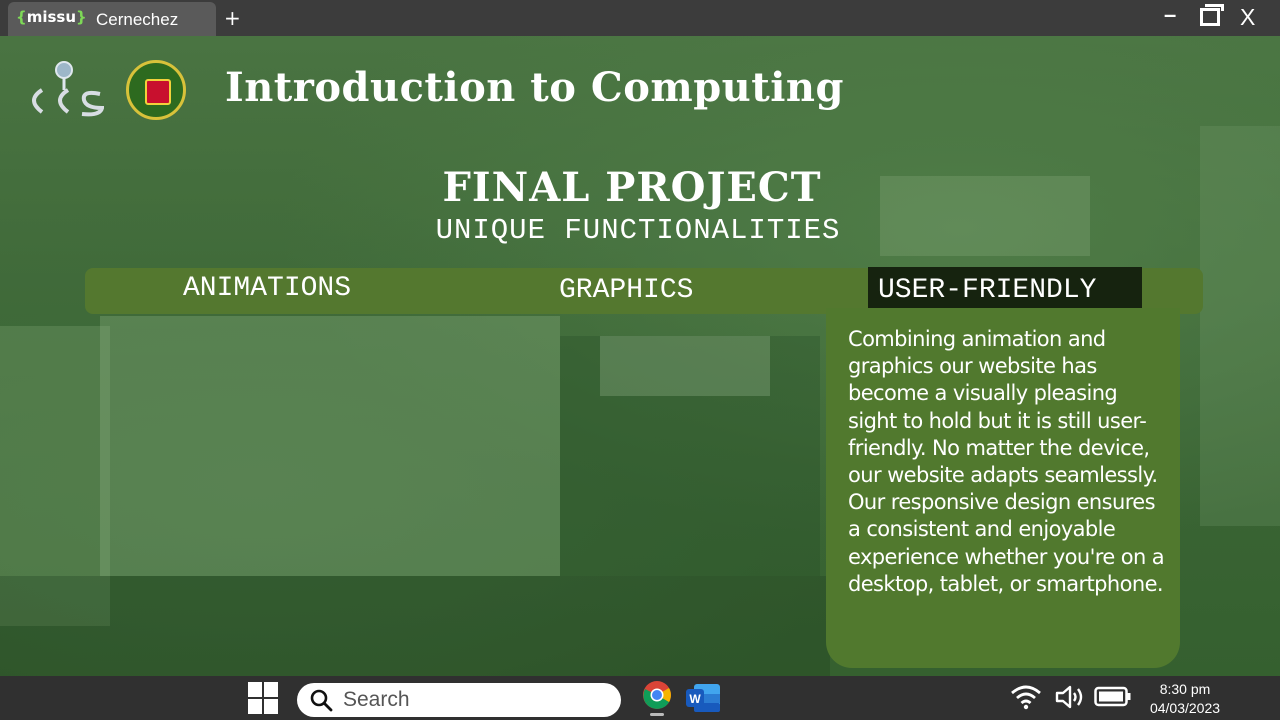  Describe the element at coordinates (640, 698) in the screenshot. I see `taskbar: Search W 8:30 pm 04/03/2023` at that location.